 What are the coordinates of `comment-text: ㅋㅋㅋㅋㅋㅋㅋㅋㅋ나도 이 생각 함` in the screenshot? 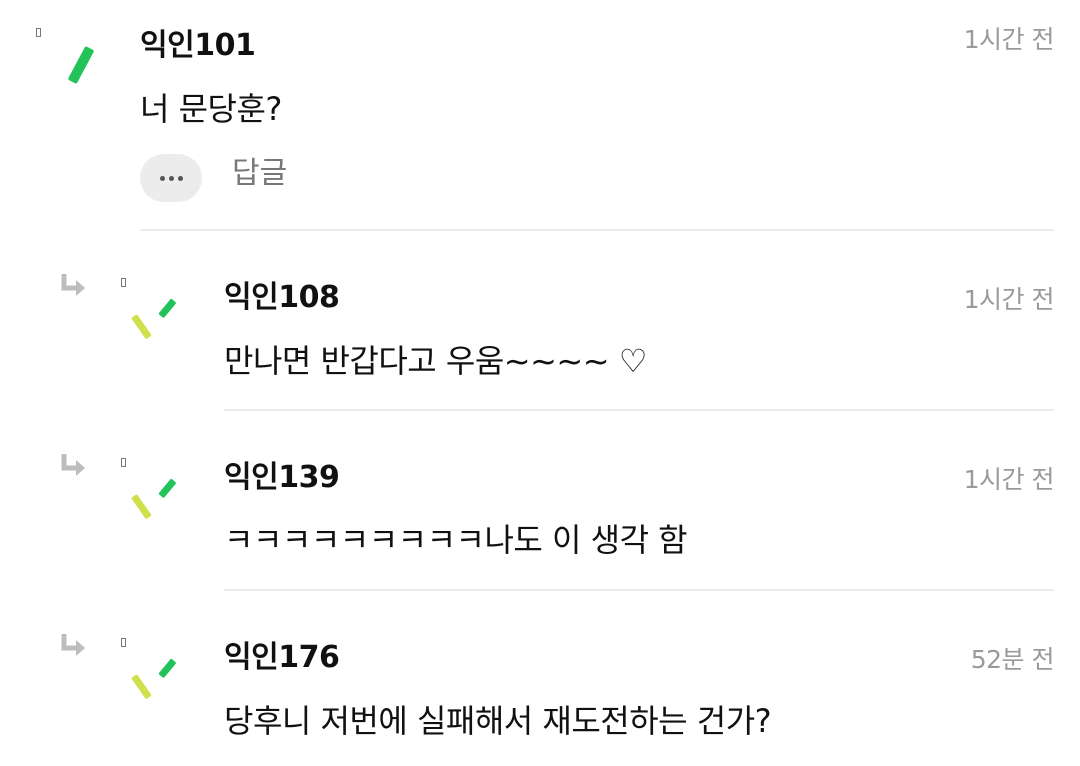 It's located at (456, 540).